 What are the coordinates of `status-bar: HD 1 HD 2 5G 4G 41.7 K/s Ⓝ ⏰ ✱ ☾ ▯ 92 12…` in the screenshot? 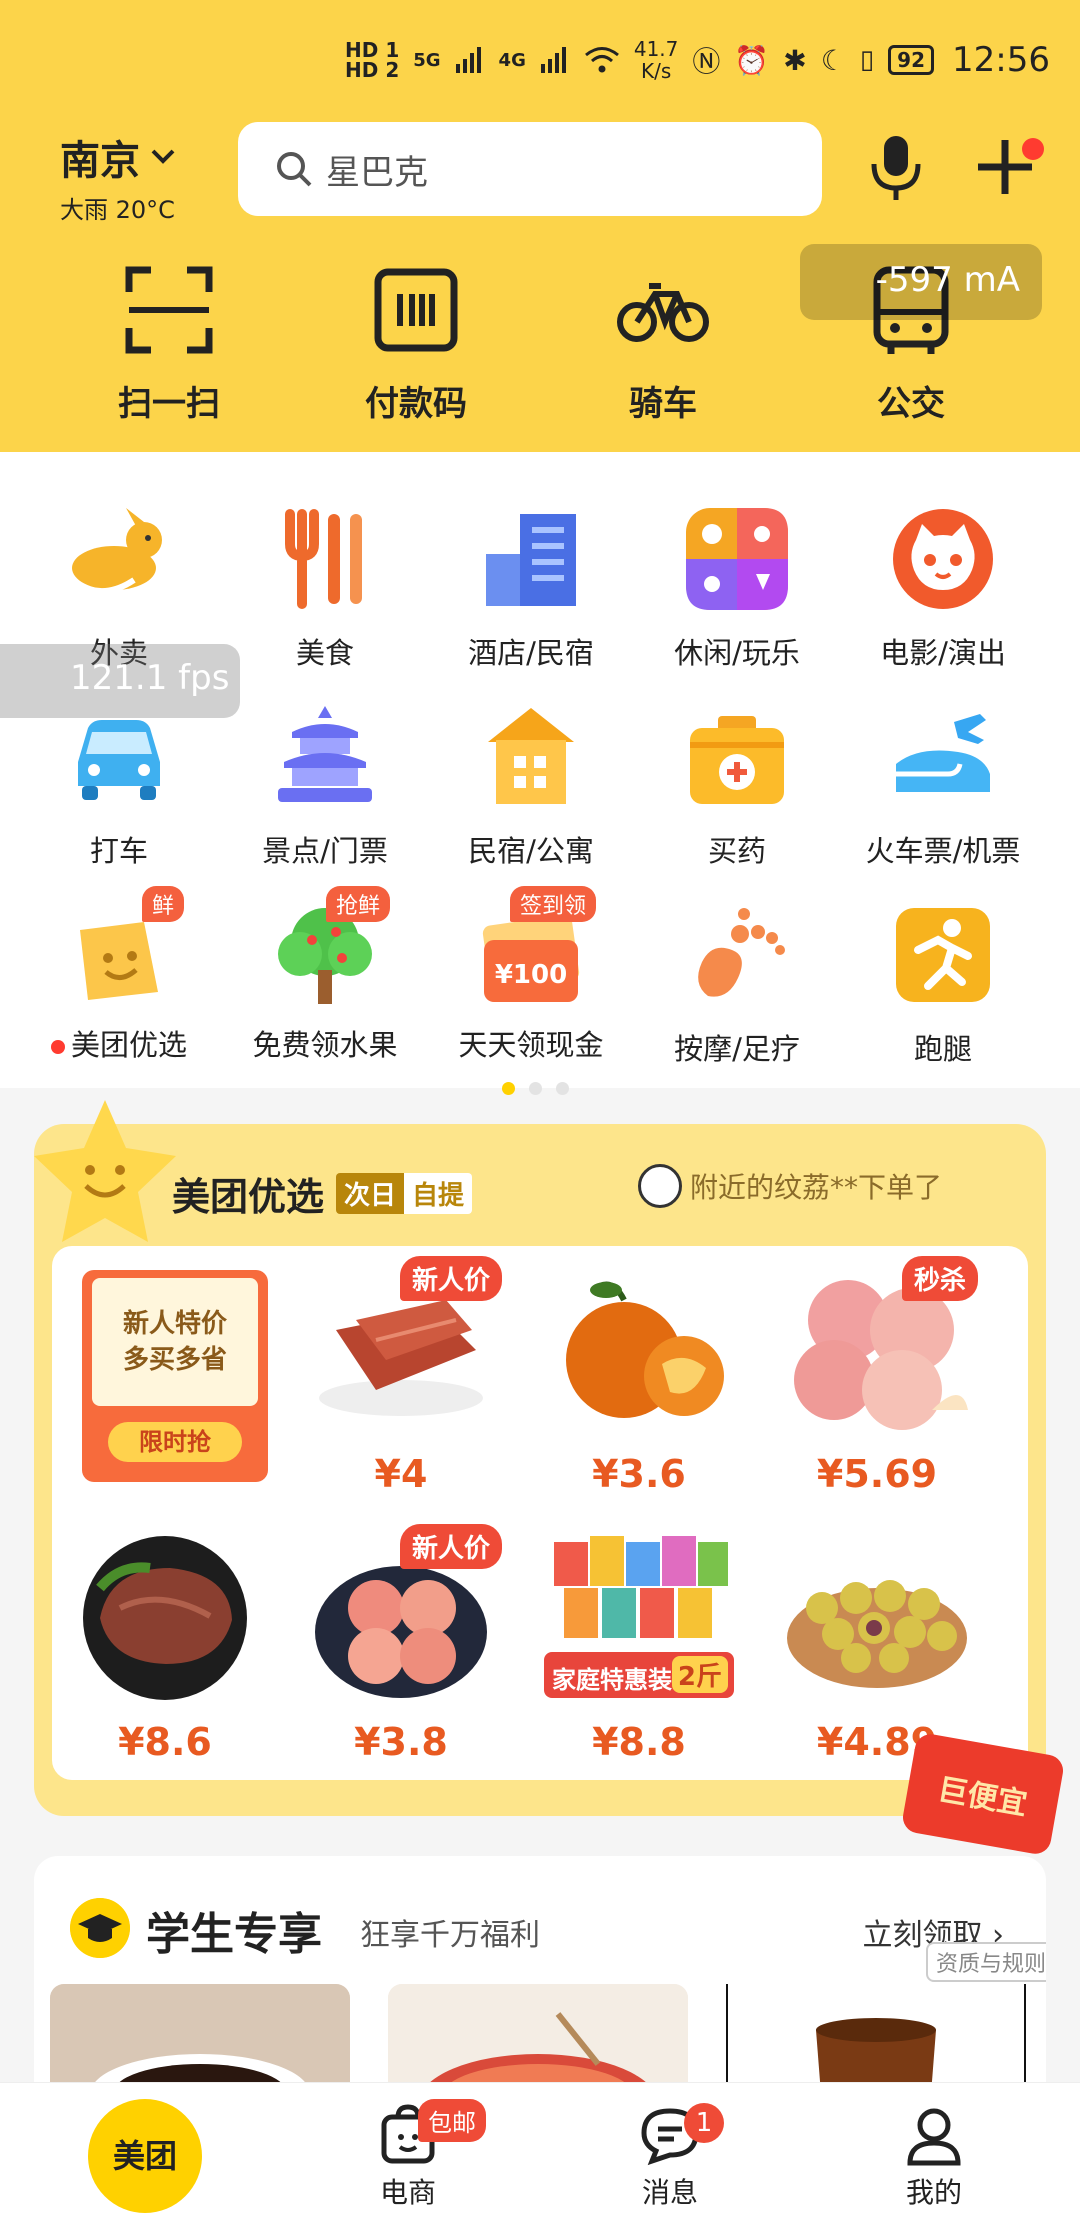 It's located at (697, 60).